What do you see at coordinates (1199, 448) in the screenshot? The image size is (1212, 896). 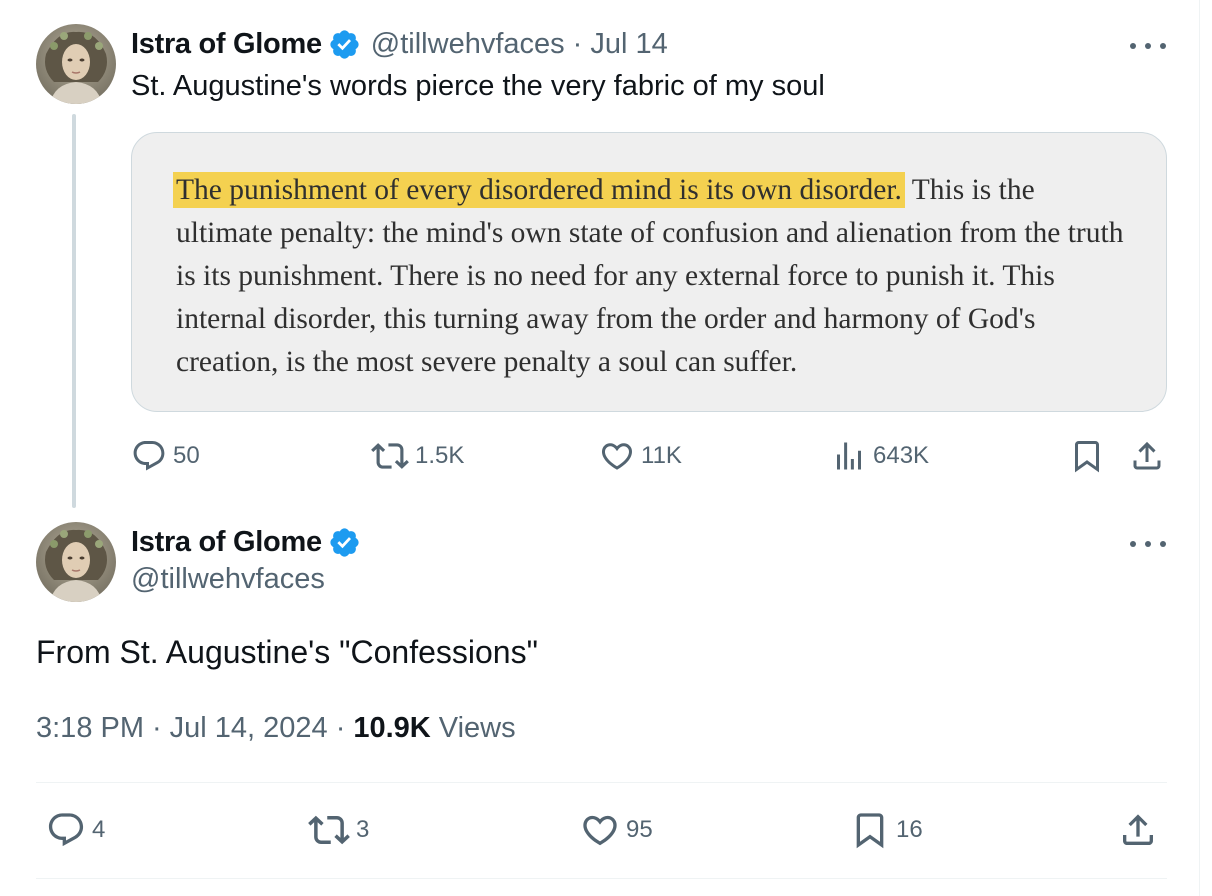 I see `column-border` at bounding box center [1199, 448].